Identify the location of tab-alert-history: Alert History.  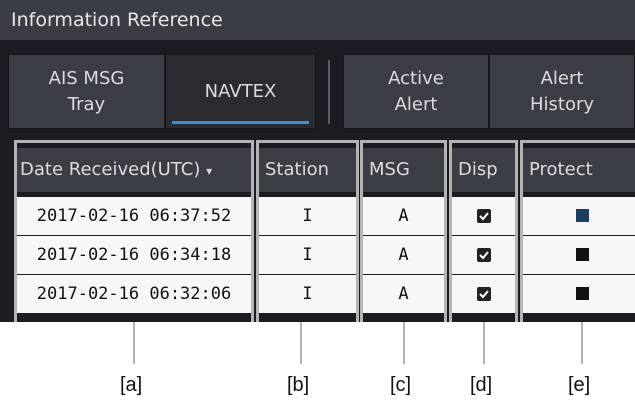
(562, 91).